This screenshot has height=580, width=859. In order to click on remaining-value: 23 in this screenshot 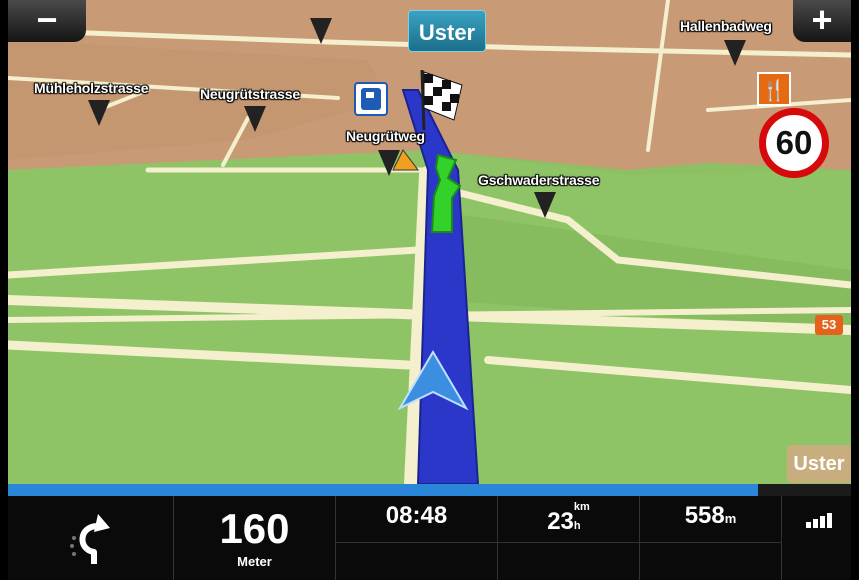, I will do `click(560, 521)`.